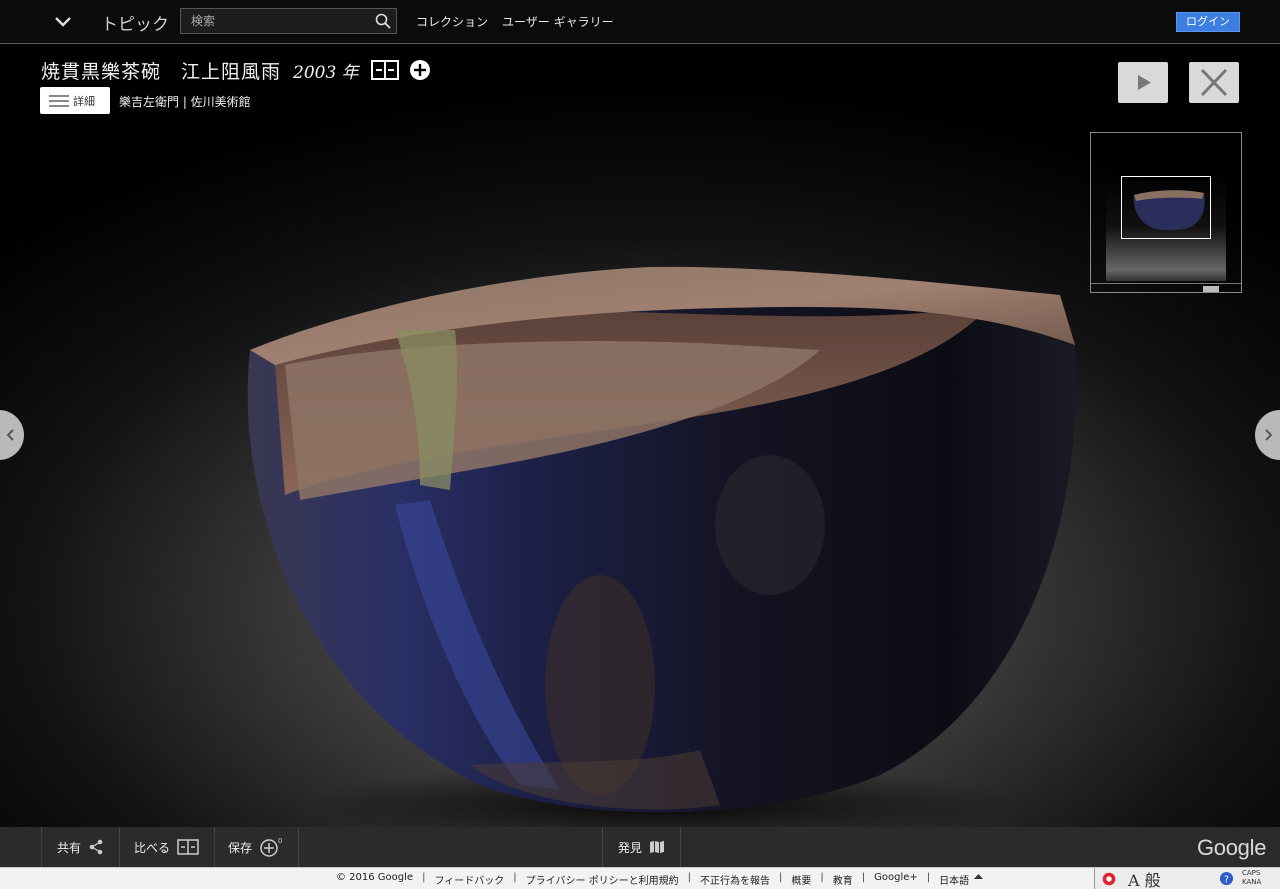  I want to click on chevron-right-icon, so click(1269, 435).